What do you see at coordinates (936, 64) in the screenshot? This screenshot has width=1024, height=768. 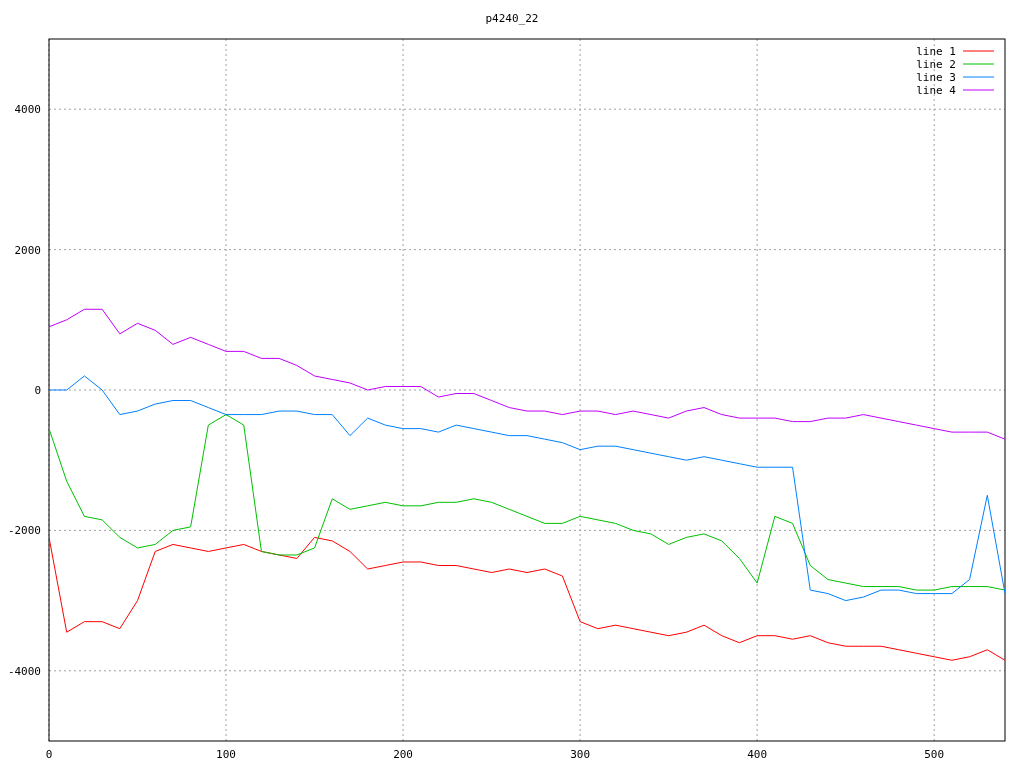 I see `legend-label: line 2` at bounding box center [936, 64].